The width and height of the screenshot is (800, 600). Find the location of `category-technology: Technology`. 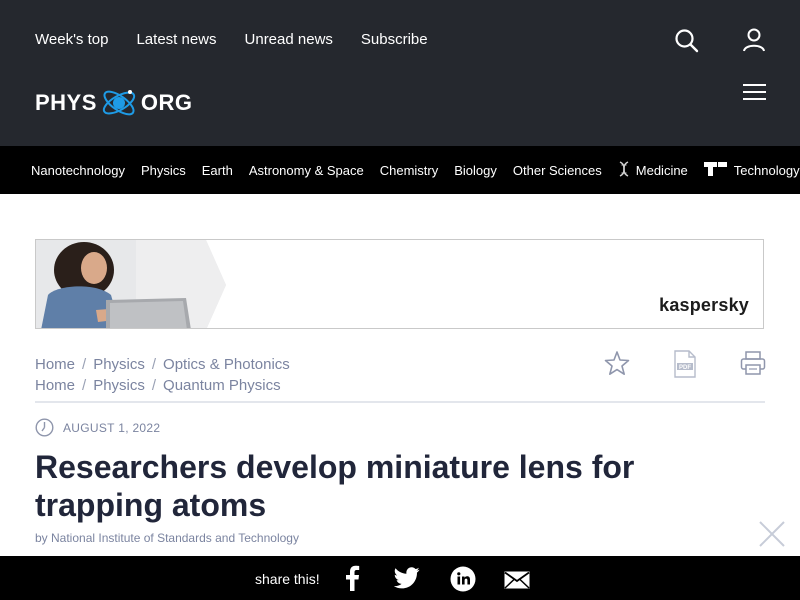

category-technology: Technology is located at coordinates (751, 170).